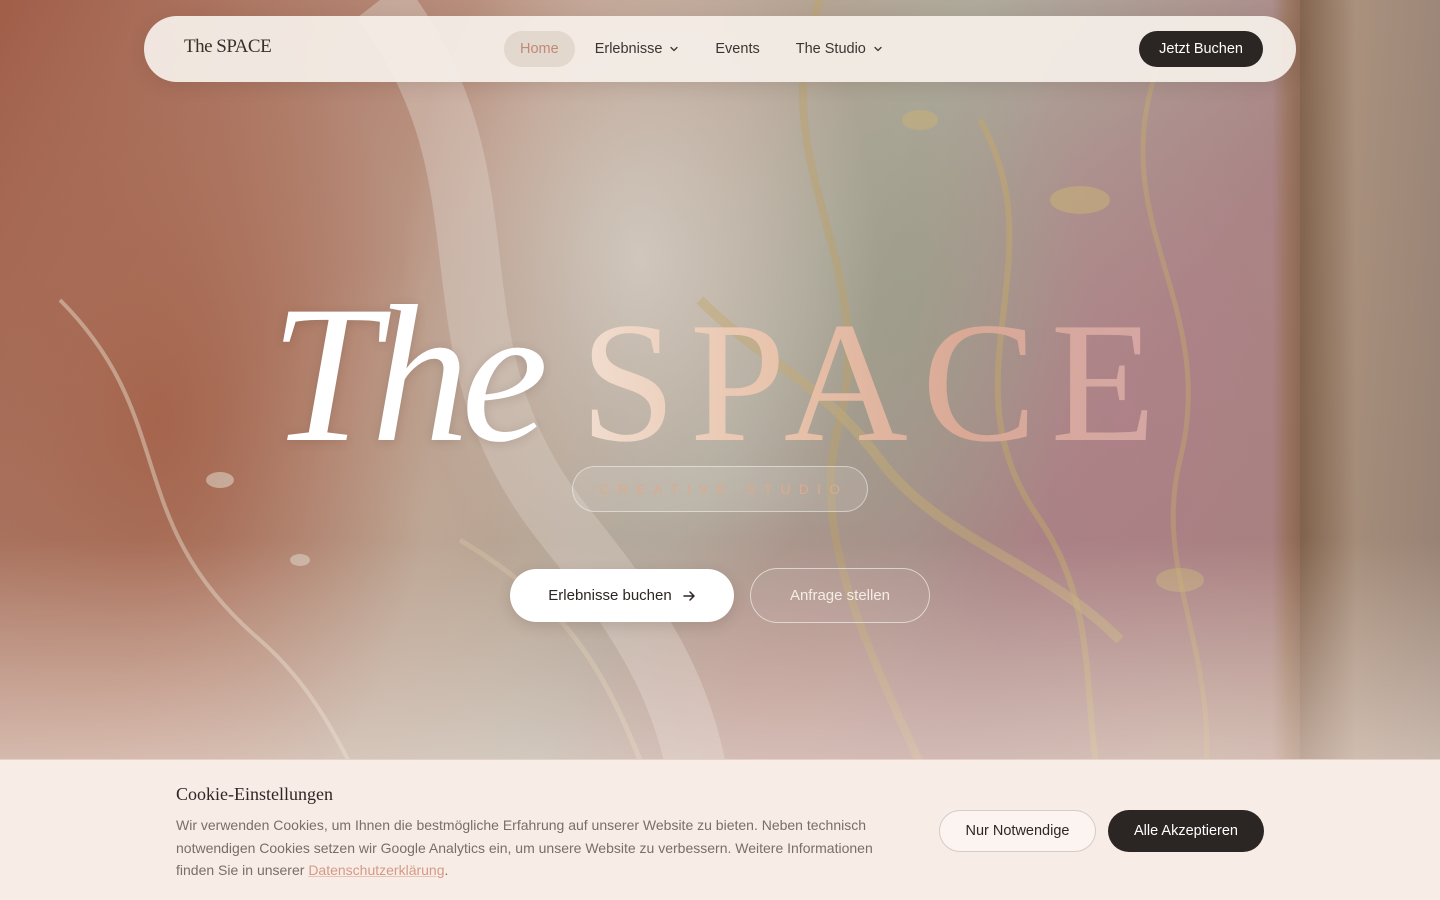 The image size is (1440, 900). I want to click on hero-subtitle: CREATIVE STUDIO, so click(724, 489).